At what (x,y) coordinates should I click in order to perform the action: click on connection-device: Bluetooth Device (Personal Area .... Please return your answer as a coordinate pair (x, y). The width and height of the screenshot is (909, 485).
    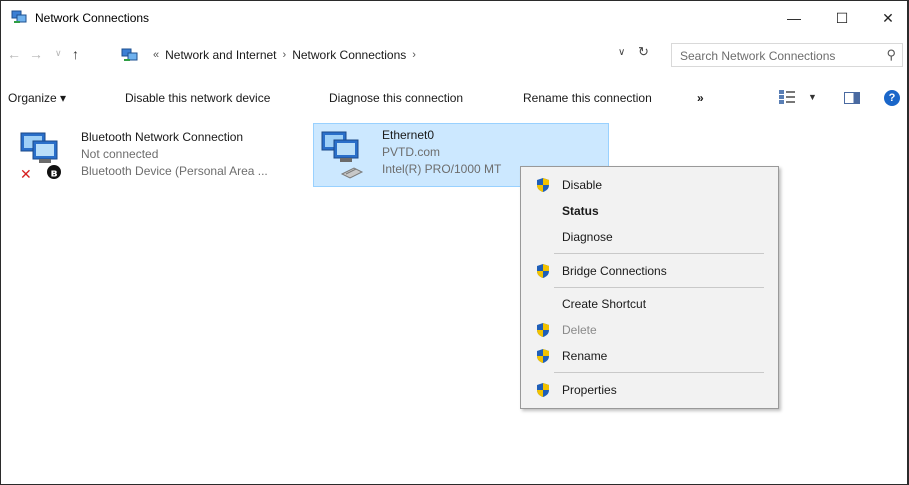
    Looking at the image, I should click on (174, 171).